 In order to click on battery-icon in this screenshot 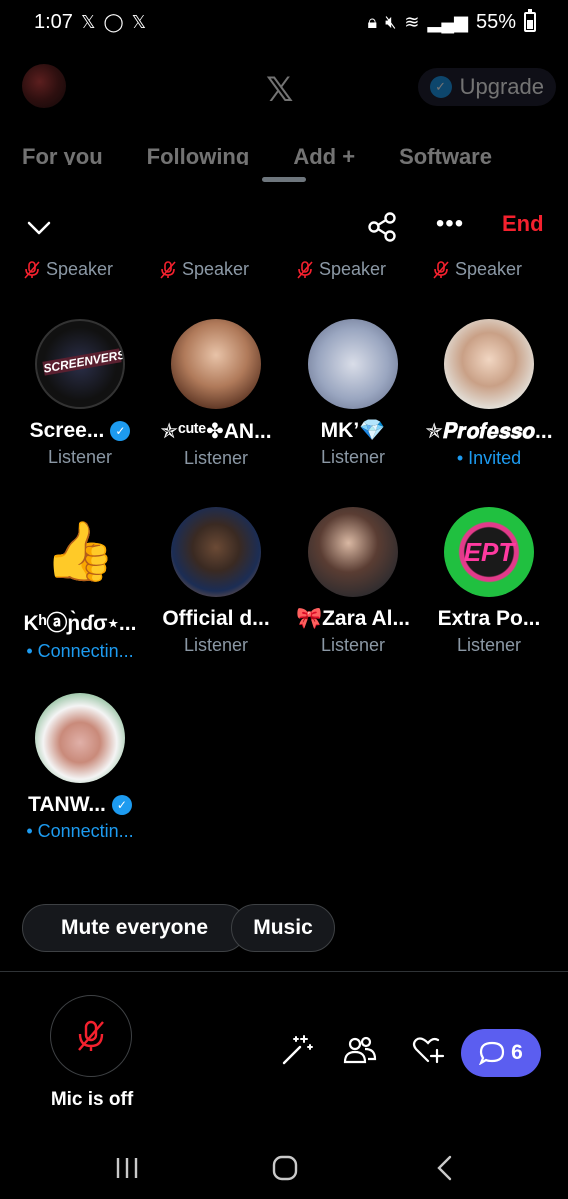, I will do `click(530, 20)`.